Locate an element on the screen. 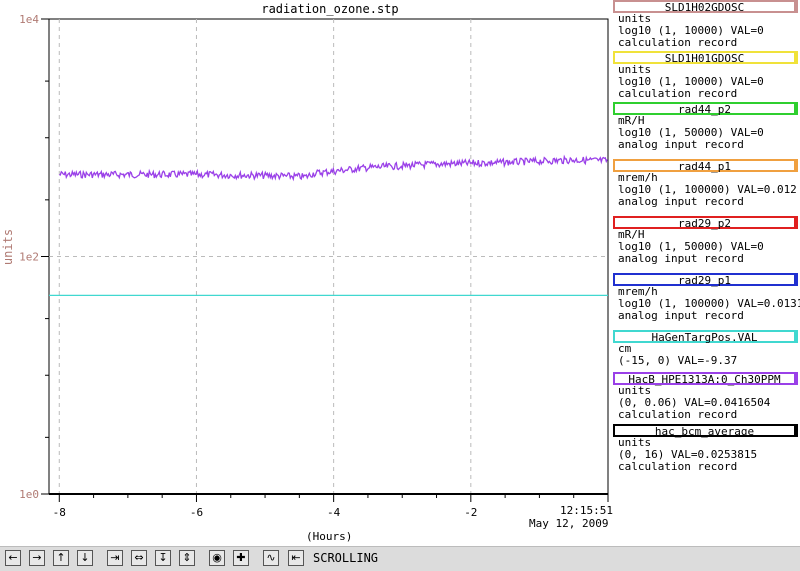  y-tick-label: 1e0 is located at coordinates (29, 494).